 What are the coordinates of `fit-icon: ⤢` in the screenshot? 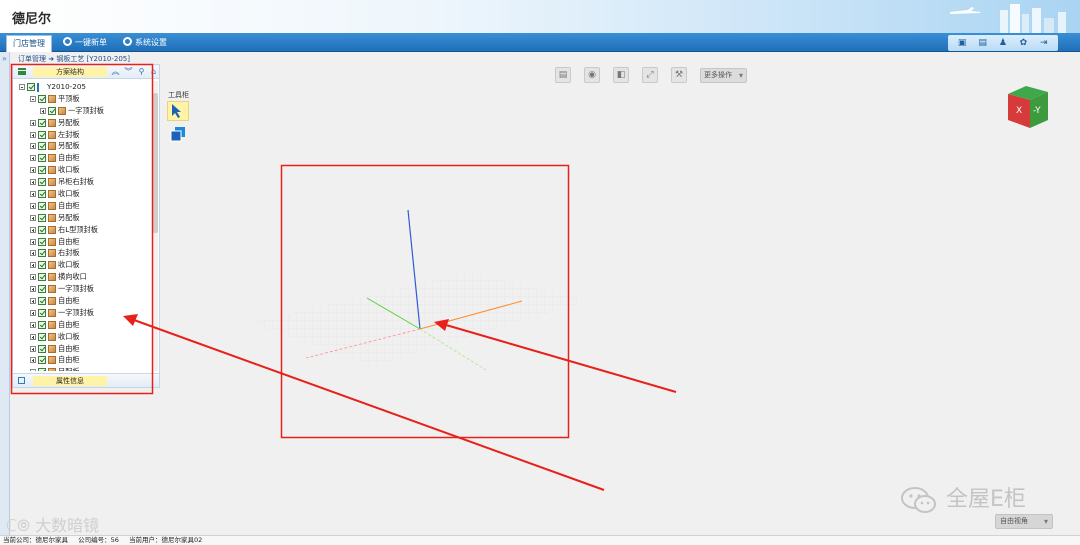 It's located at (650, 75).